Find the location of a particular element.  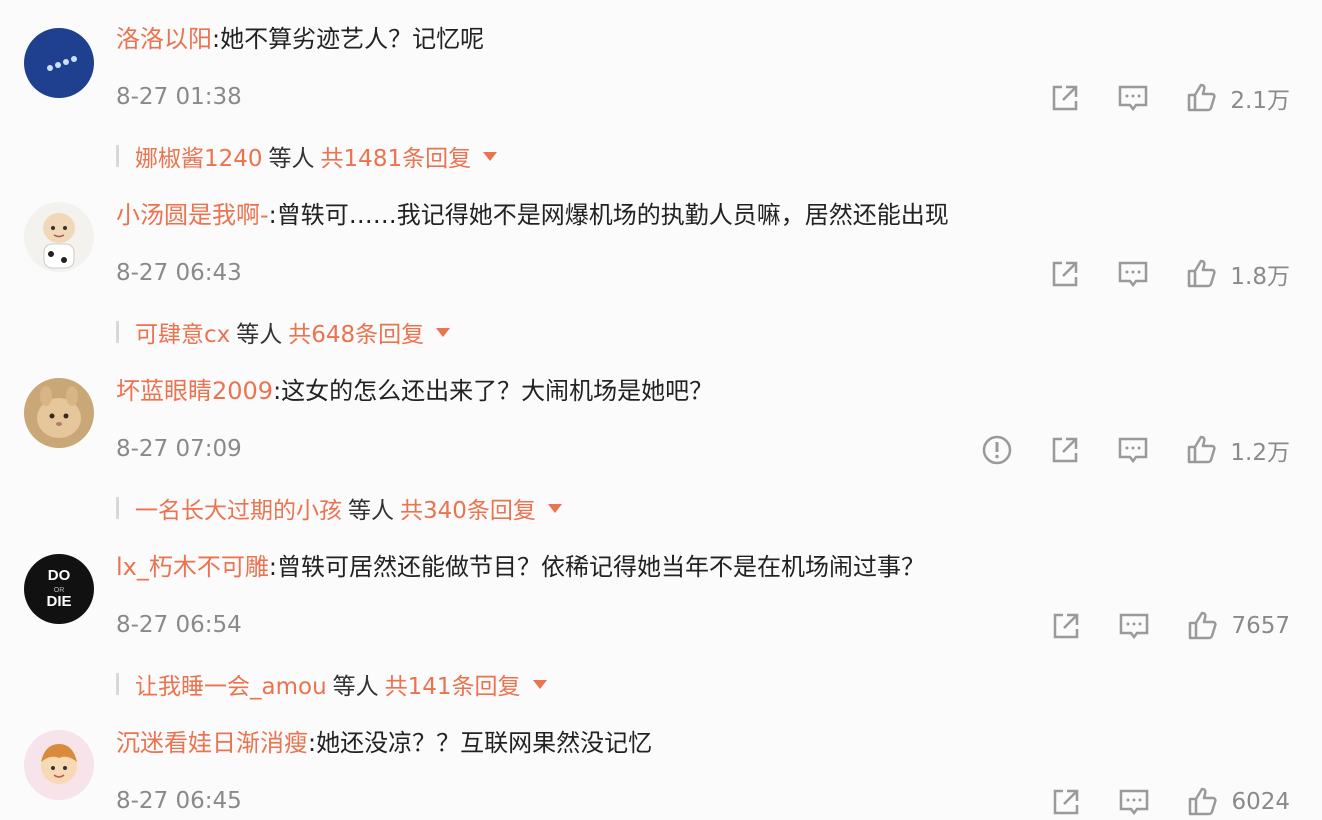

like-button: 2.1万 is located at coordinates (1237, 98).